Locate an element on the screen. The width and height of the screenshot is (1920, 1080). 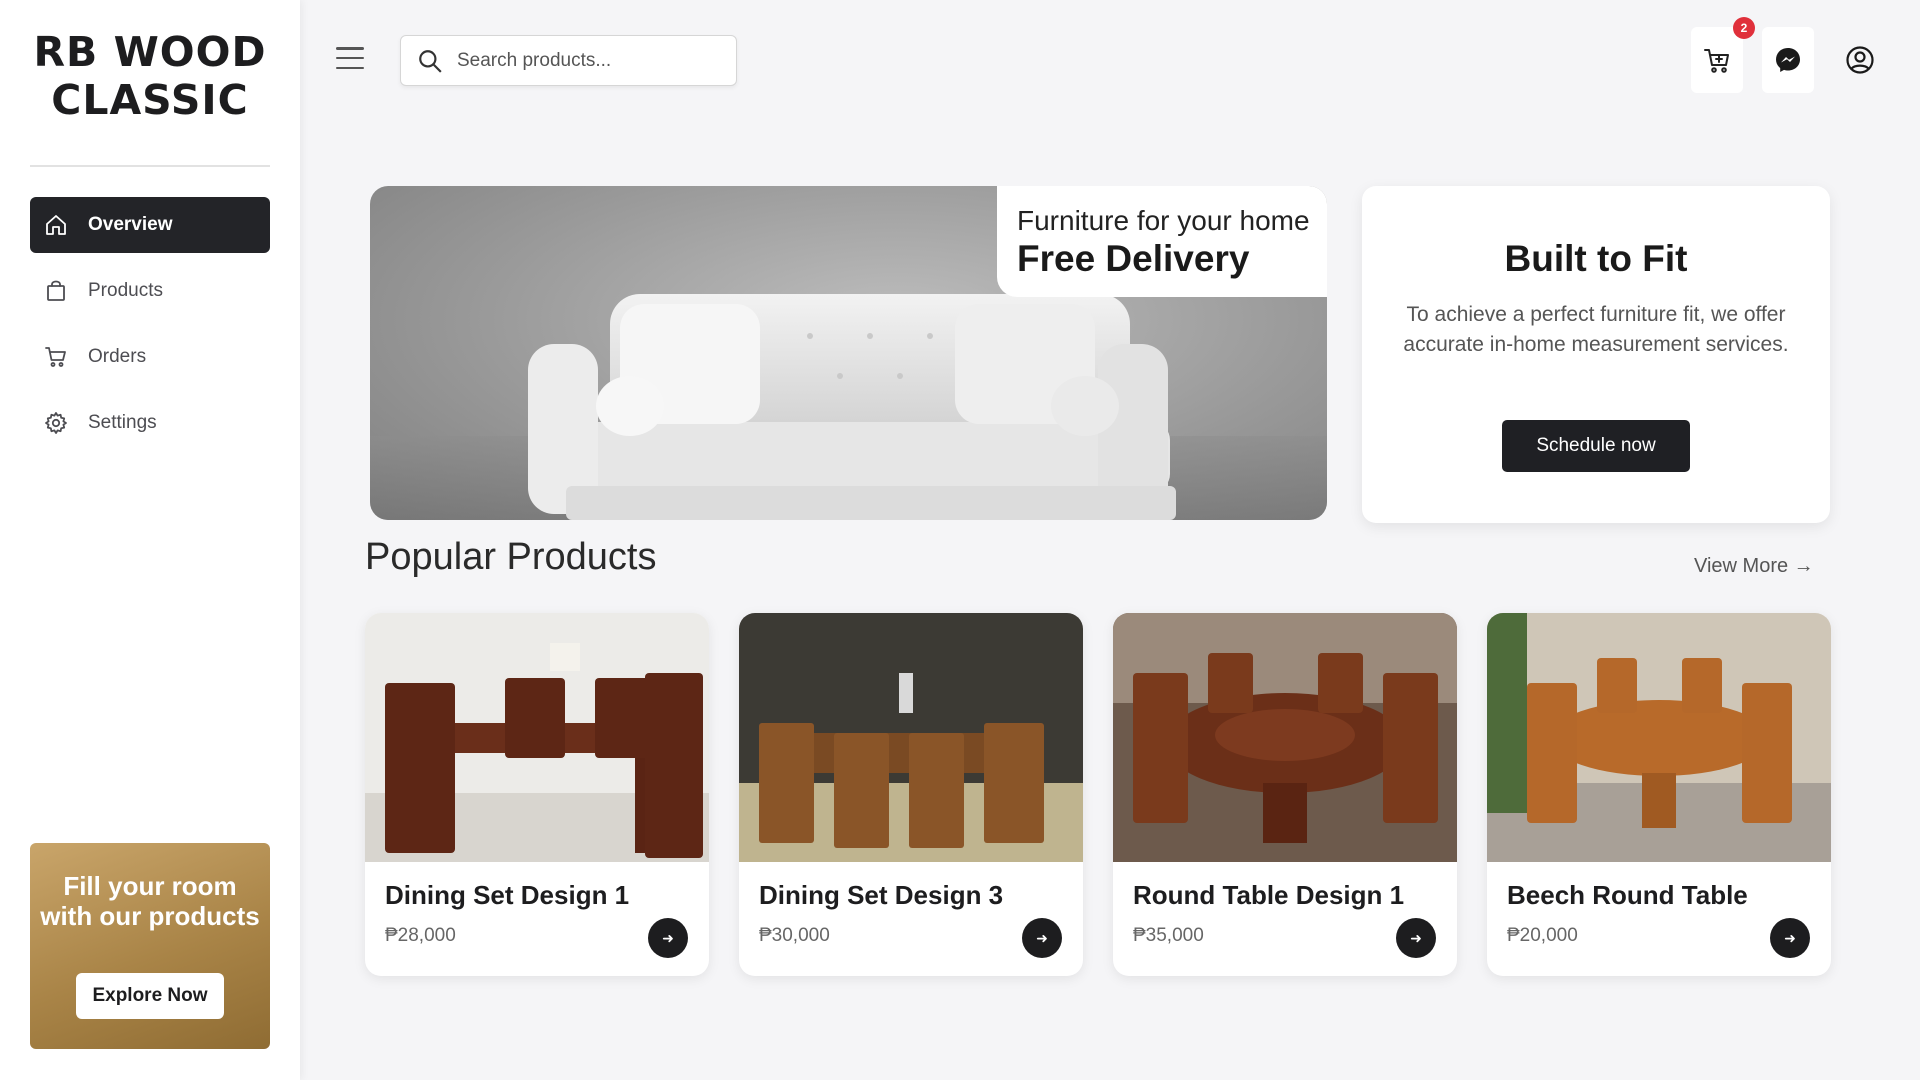
gear-icon is located at coordinates (56, 423).